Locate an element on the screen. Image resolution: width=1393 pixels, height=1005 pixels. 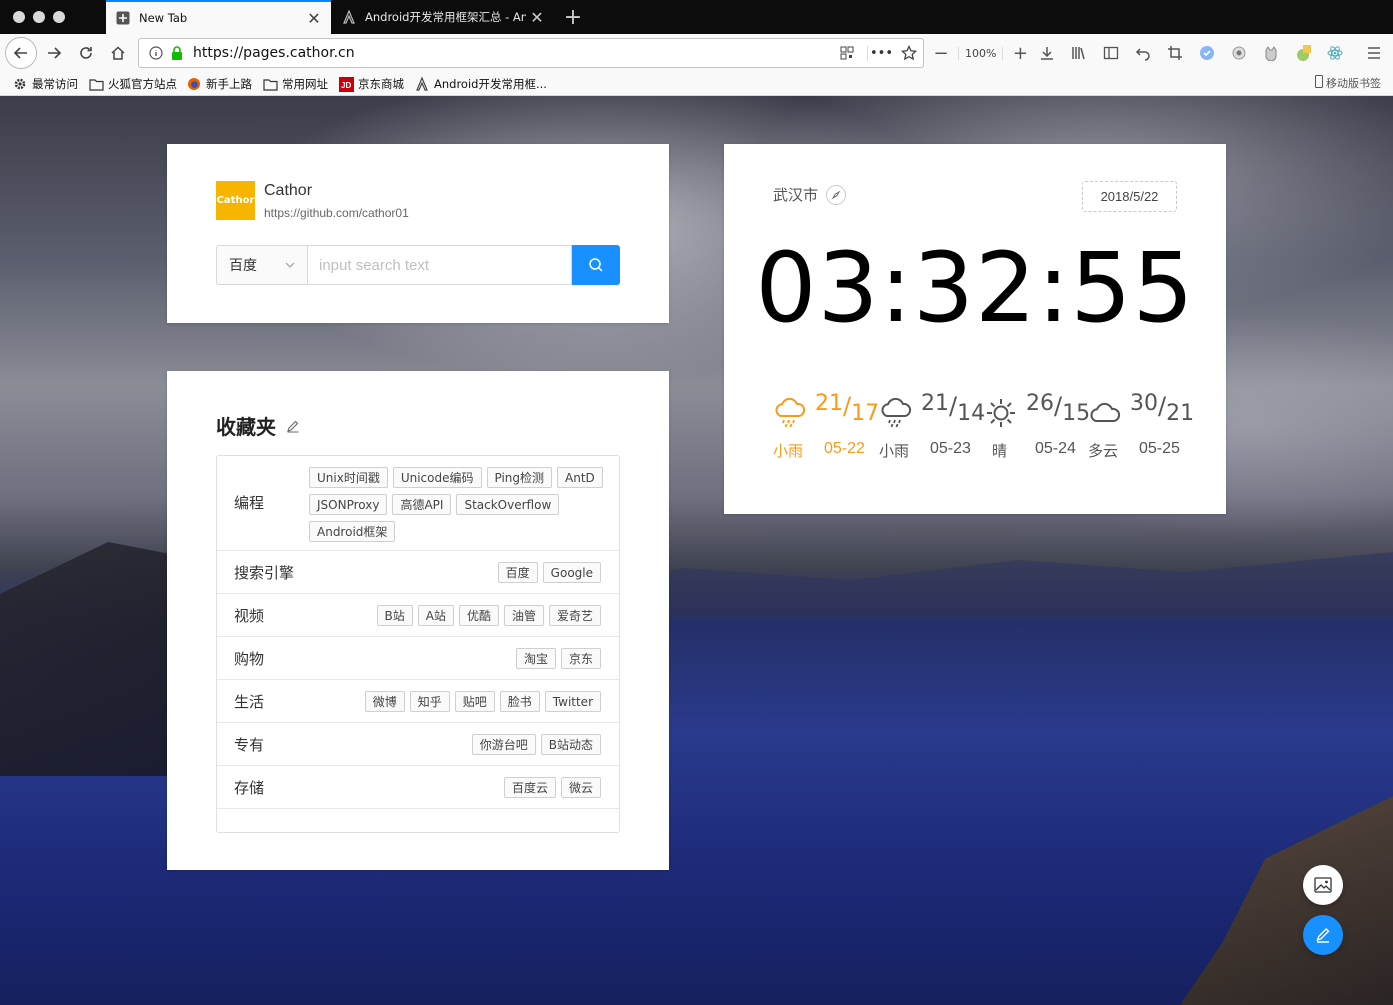
info-icon is located at coordinates (156, 53).